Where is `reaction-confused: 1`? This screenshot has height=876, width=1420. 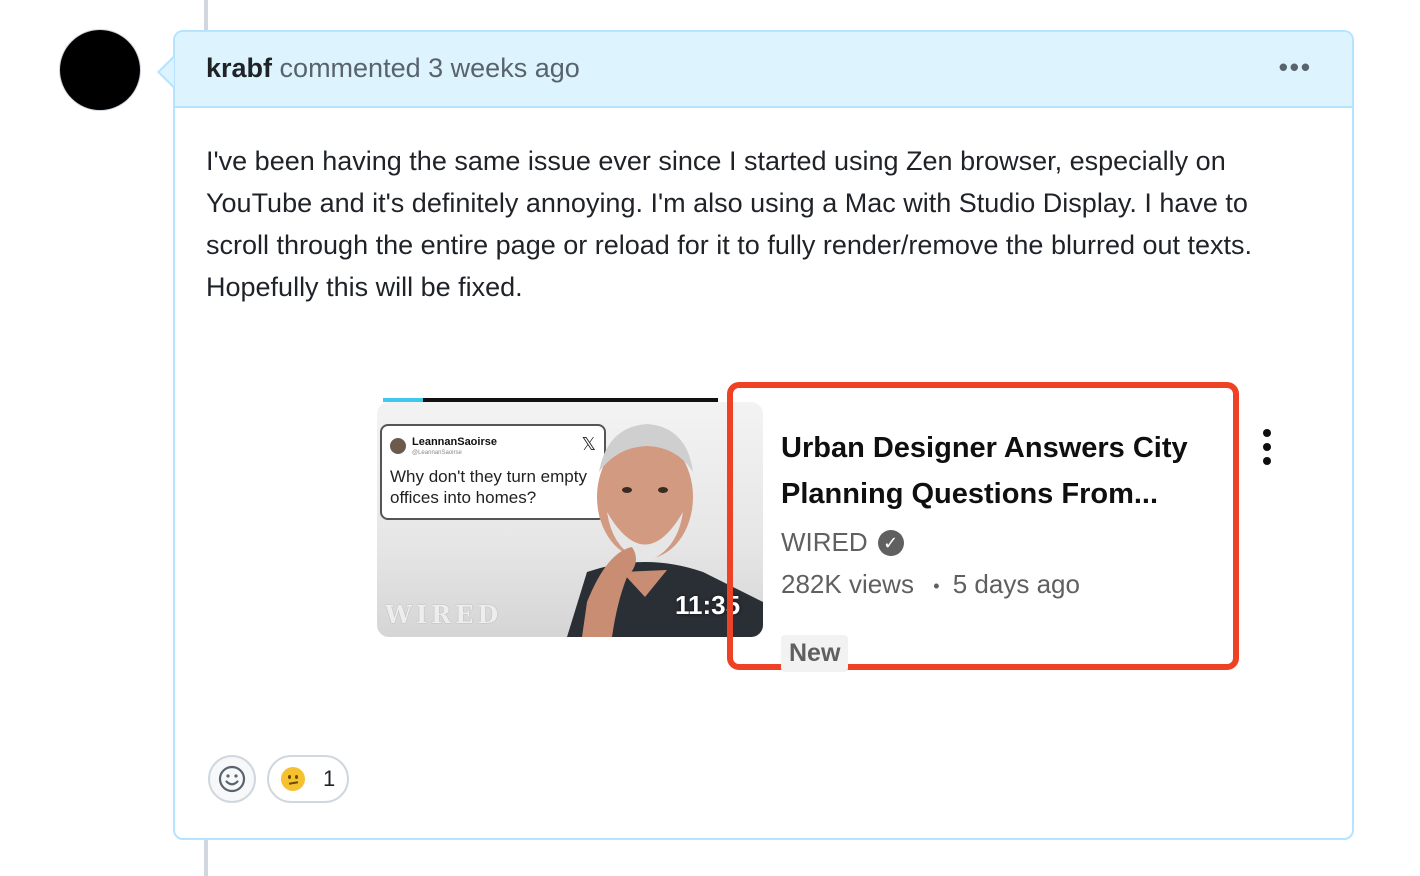
reaction-confused: 1 is located at coordinates (308, 779).